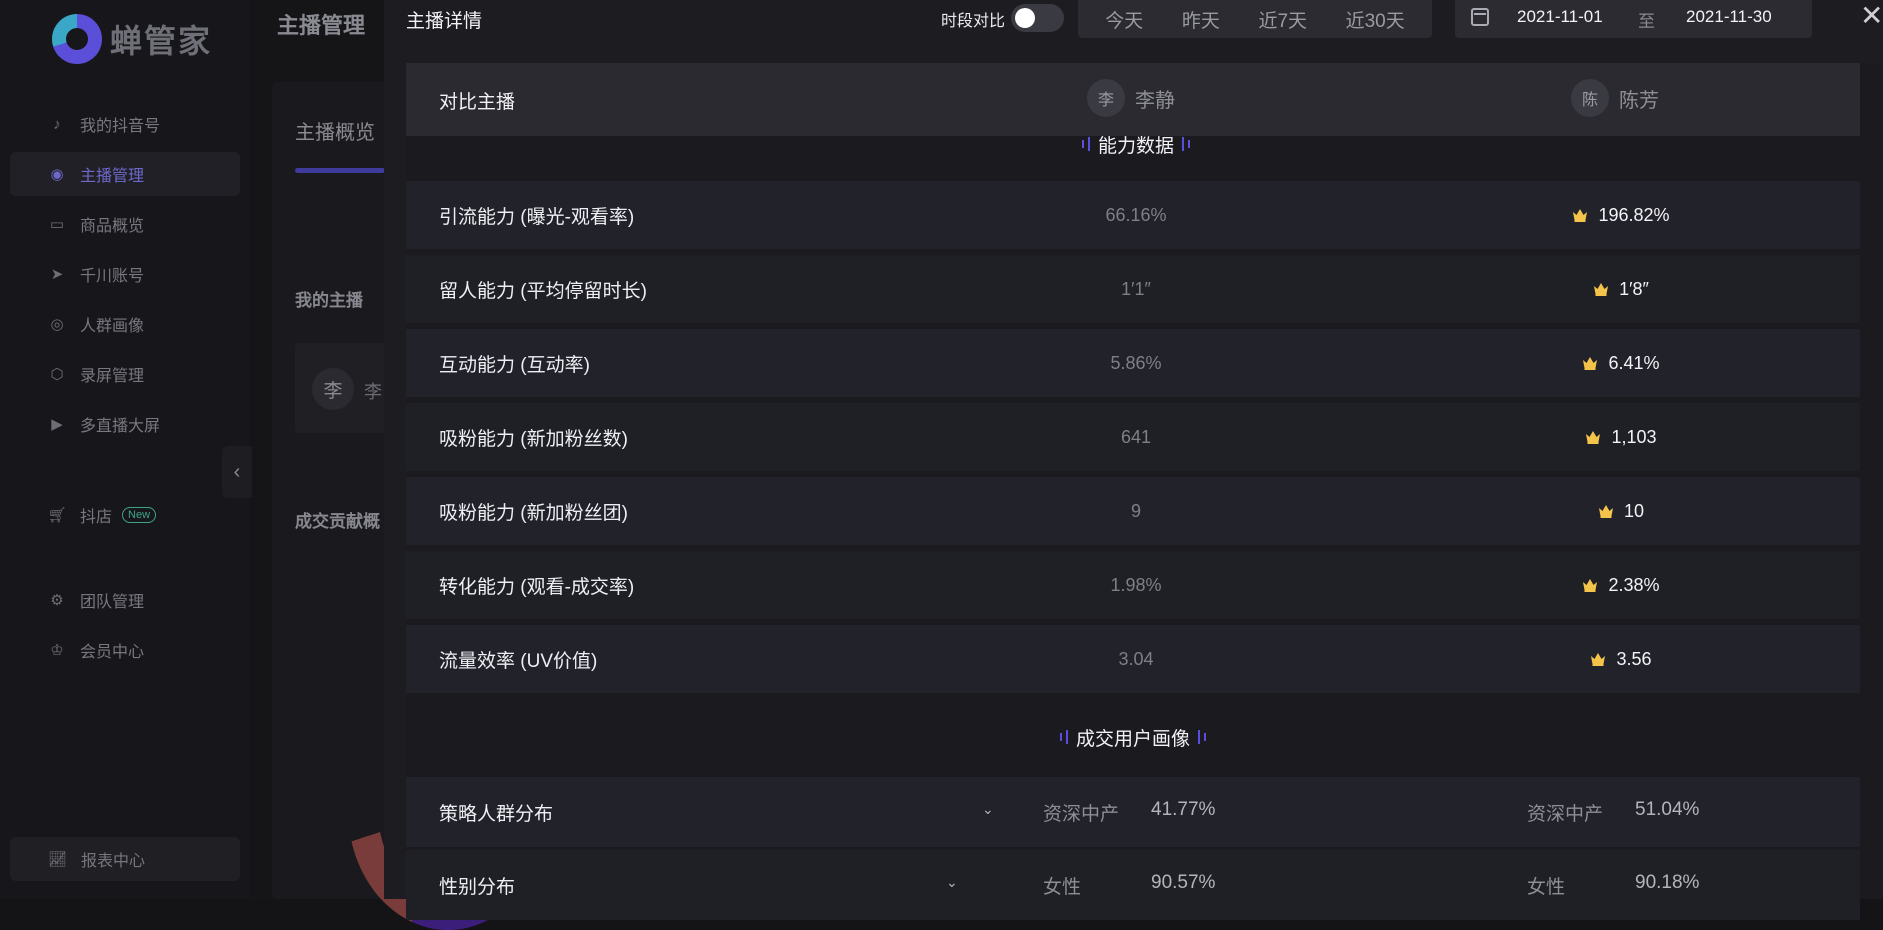 The image size is (1883, 930). I want to click on sidebar-item-label: 多直播大屏, so click(120, 426).